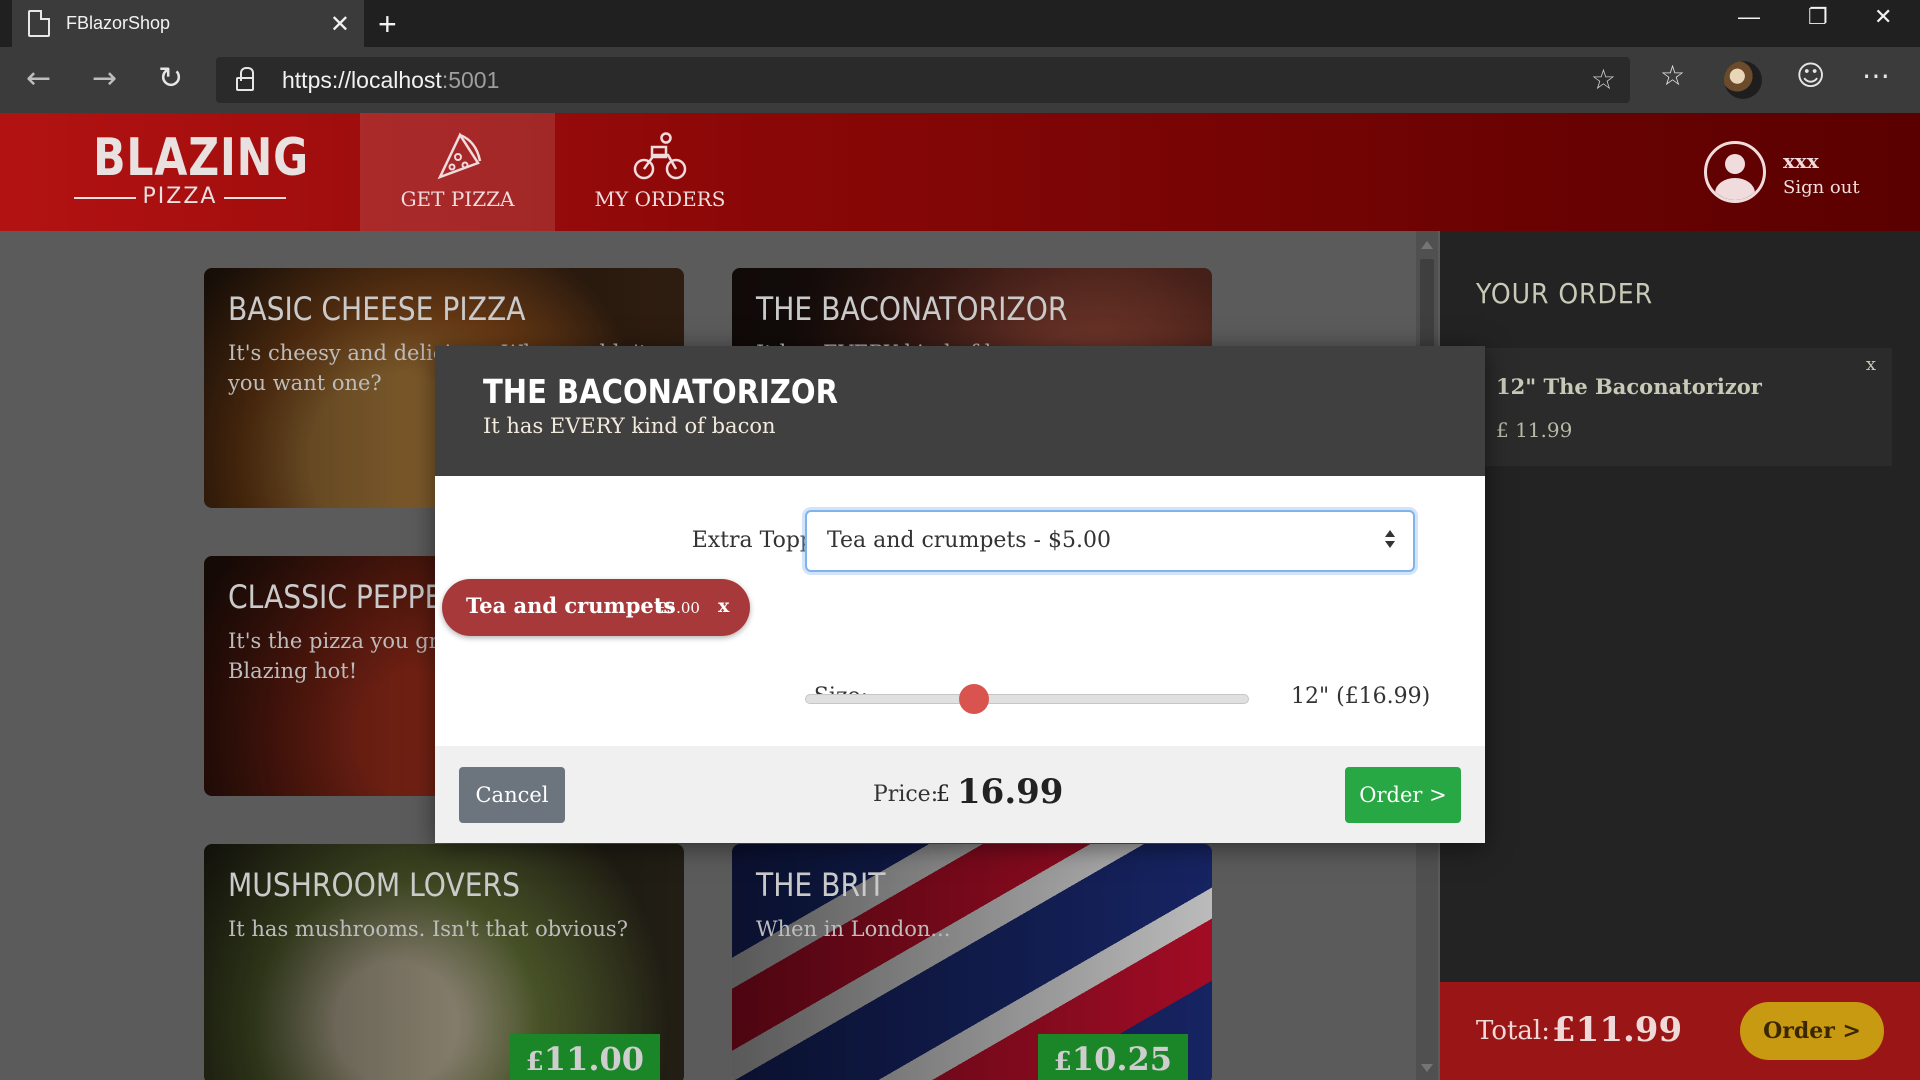 The height and width of the screenshot is (1080, 1920). Describe the element at coordinates (38, 78) in the screenshot. I see `back-icon: ←` at that location.